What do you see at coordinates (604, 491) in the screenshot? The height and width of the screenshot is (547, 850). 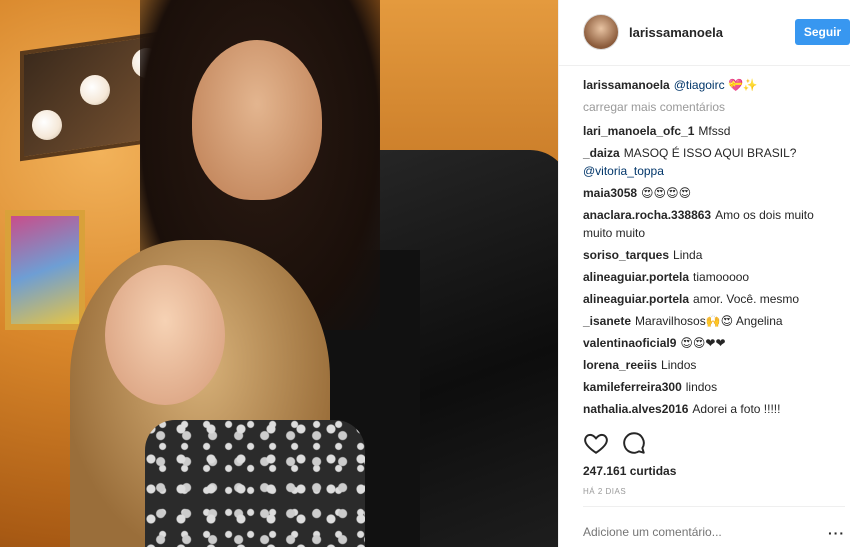 I see `post-time: HÁ 2 DIAS` at bounding box center [604, 491].